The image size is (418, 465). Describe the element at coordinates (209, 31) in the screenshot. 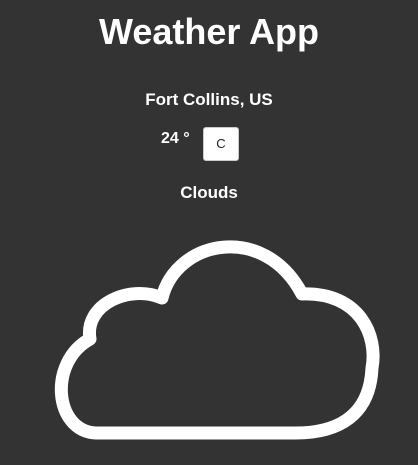

I see `app-title: Weather App` at that location.